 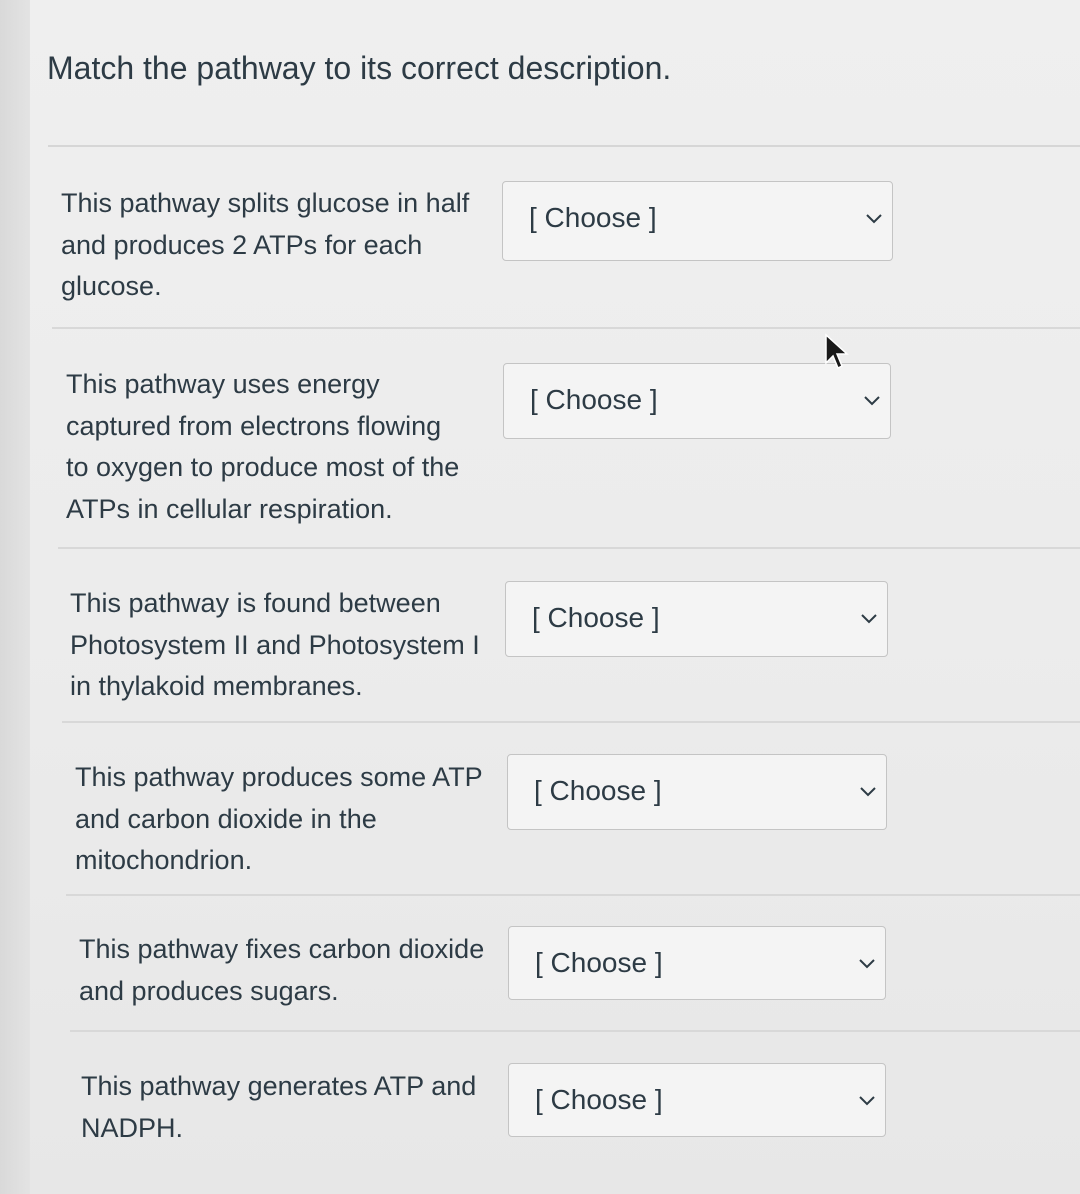 I want to click on description-line: This pathway generates ATP and, so click(x=279, y=1086).